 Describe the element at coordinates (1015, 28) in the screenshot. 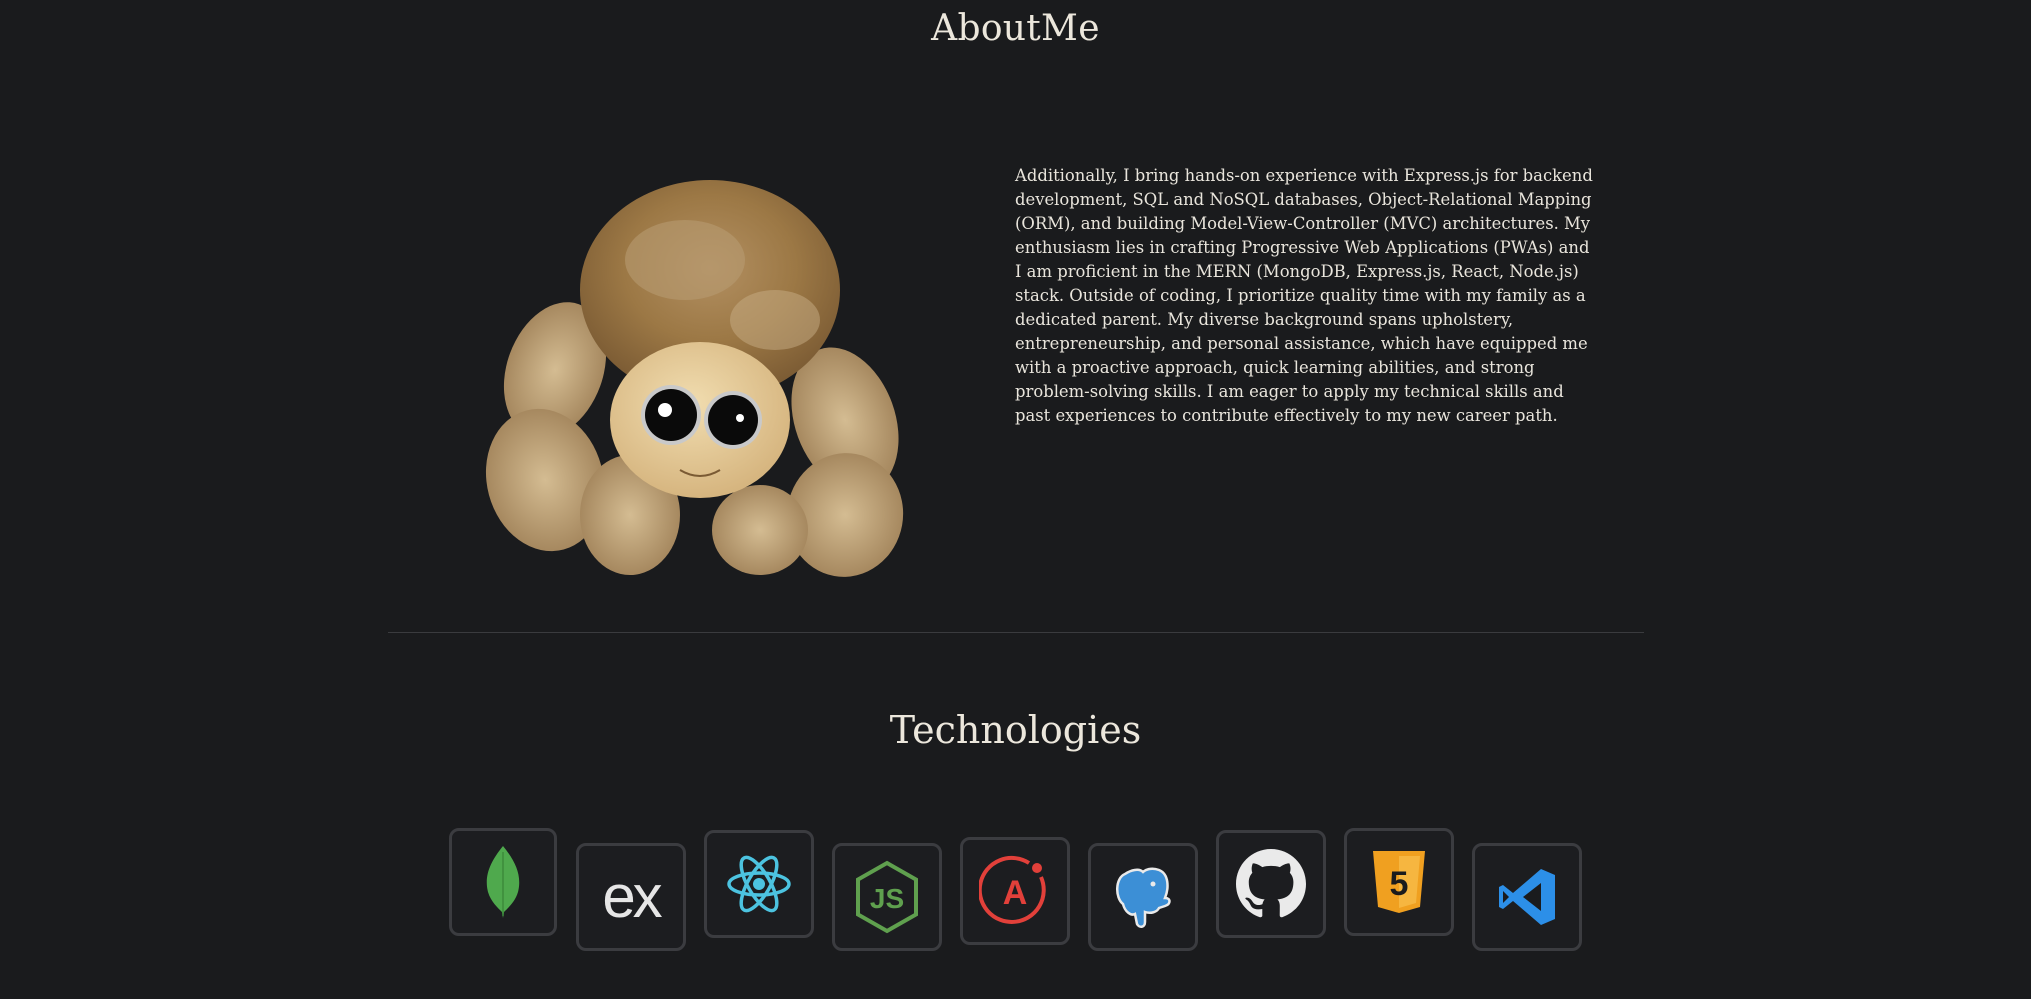

I see `about-title: AboutMe` at that location.